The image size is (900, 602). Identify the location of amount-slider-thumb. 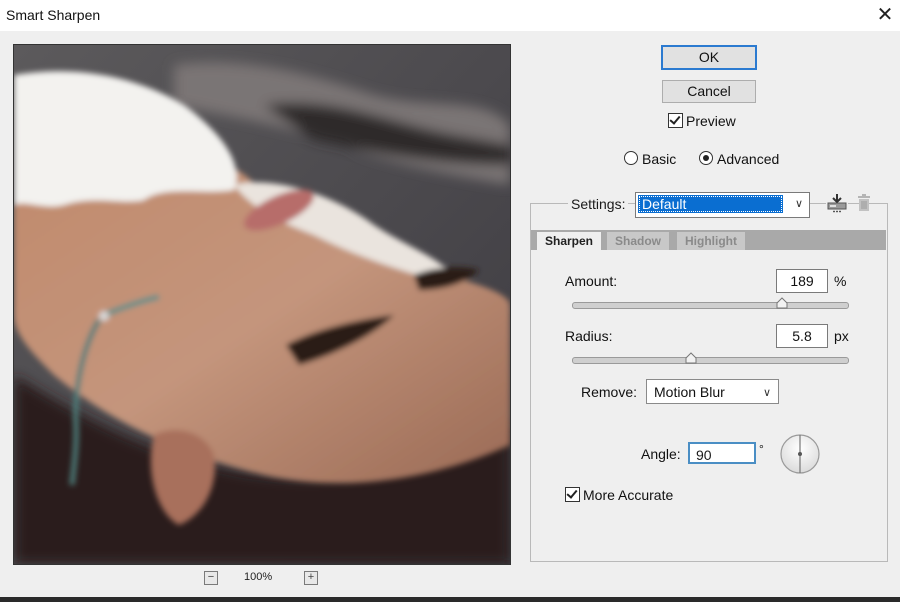
(782, 303).